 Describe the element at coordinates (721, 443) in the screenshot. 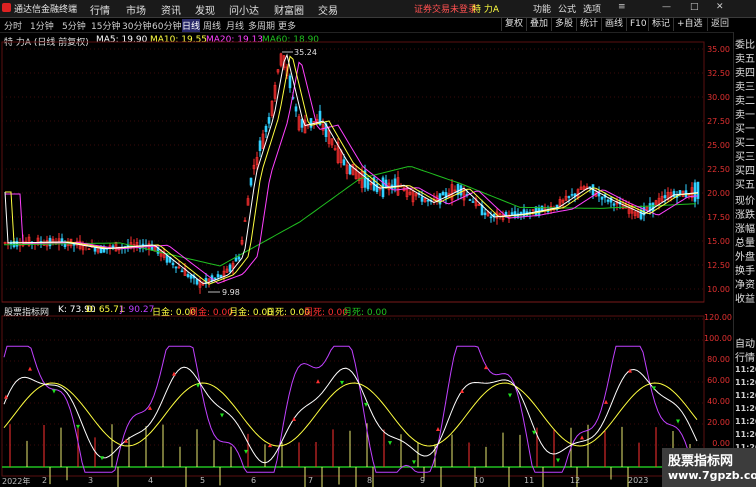

I see `ind-tick: 0.00` at that location.